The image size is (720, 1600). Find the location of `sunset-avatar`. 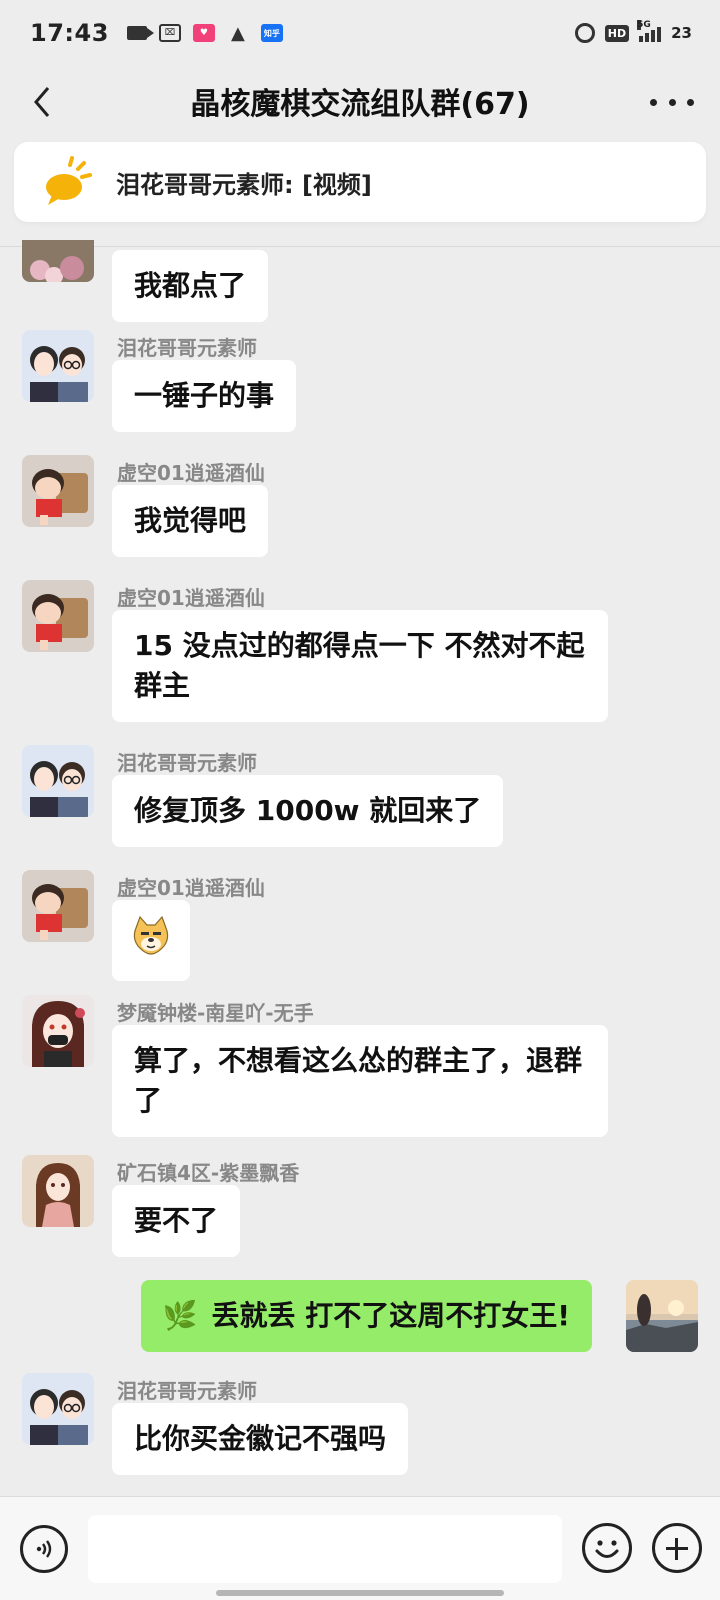

sunset-avatar is located at coordinates (662, 1316).